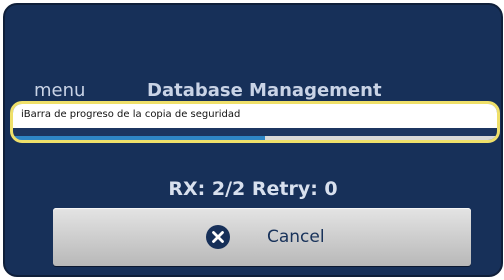 The image size is (504, 280). What do you see at coordinates (59, 91) in the screenshot?
I see `menu-button: menu` at bounding box center [59, 91].